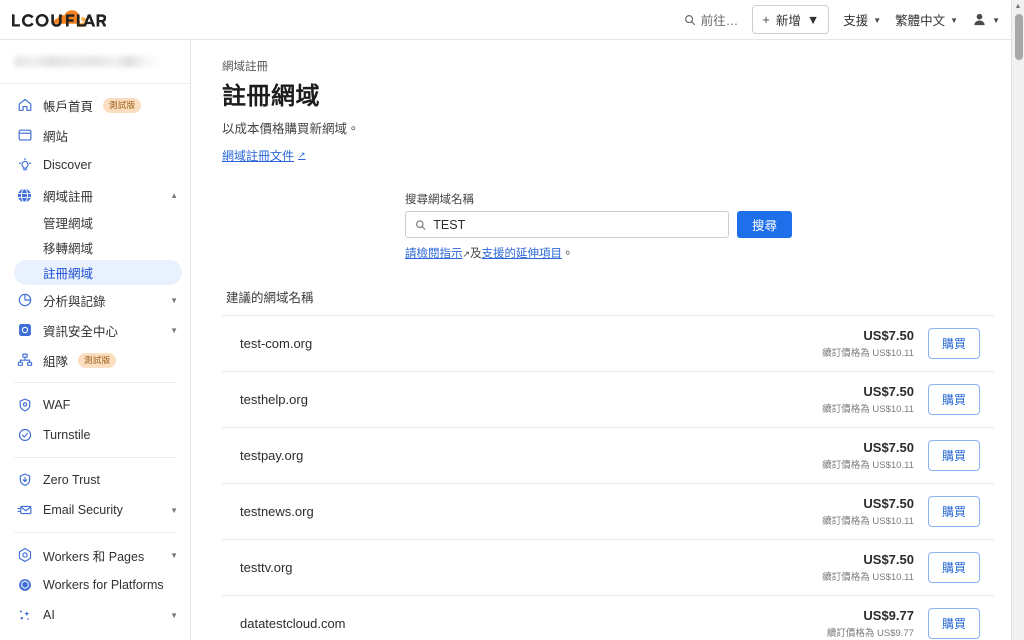 The image size is (1024, 640). Describe the element at coordinates (24, 300) in the screenshot. I see `analytics-icon` at that location.